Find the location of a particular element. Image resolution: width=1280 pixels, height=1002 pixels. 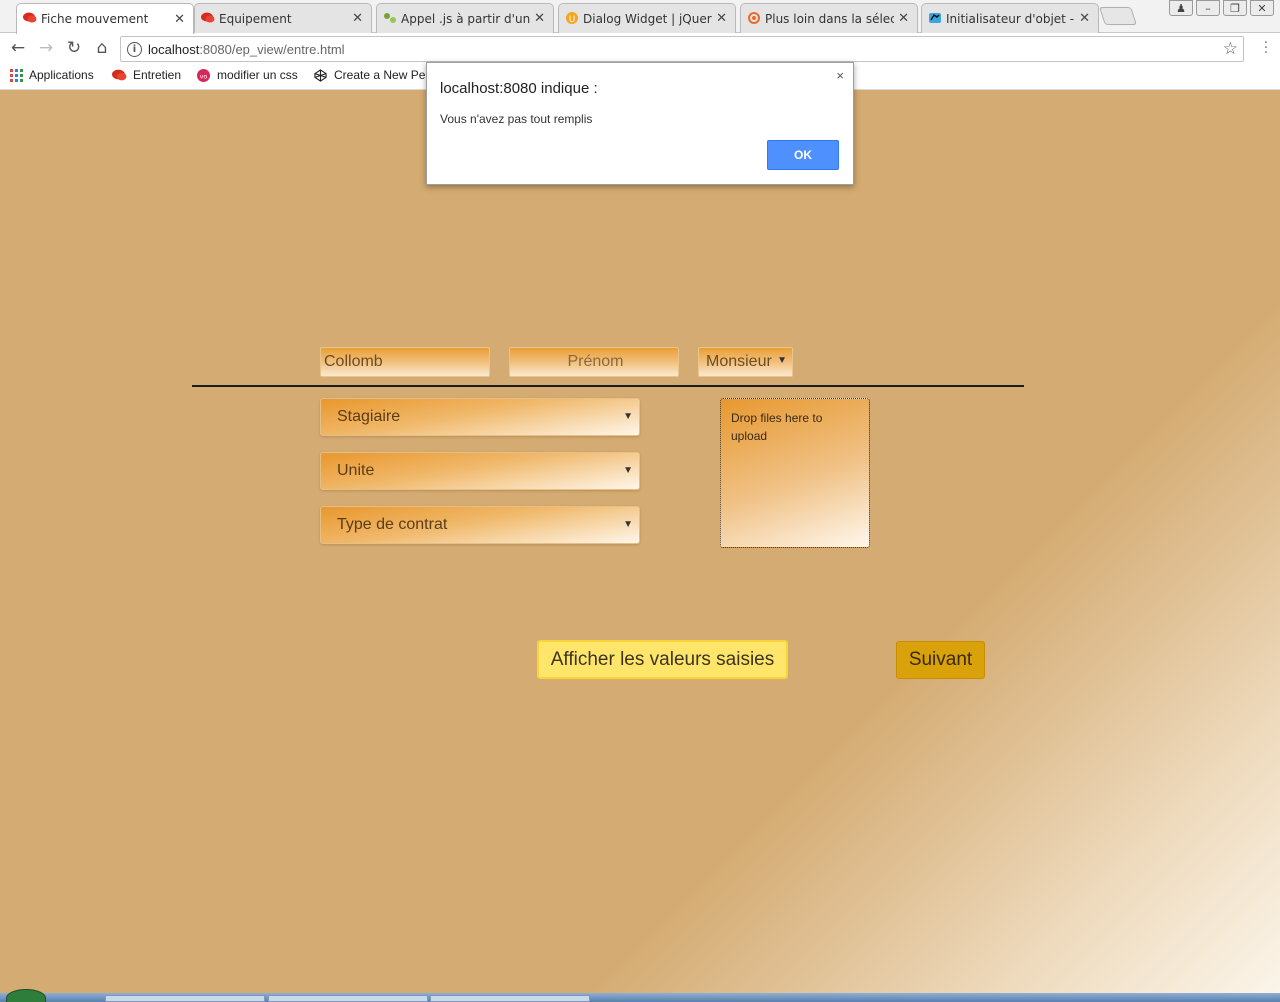

restore-icon: ❐ is located at coordinates (1235, 8).